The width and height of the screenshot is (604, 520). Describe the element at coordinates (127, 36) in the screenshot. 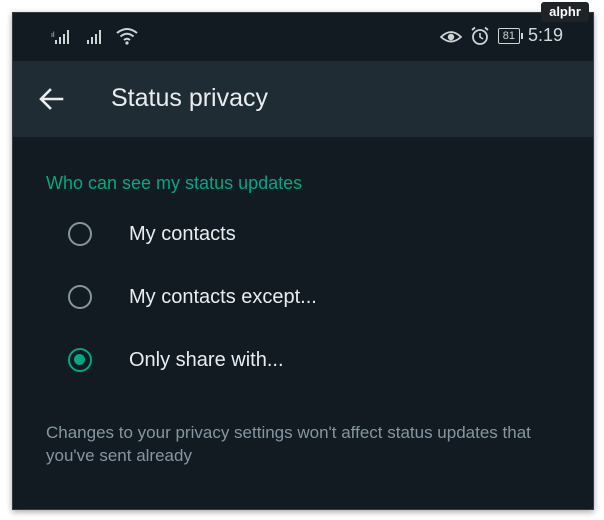

I see `wifi-icon` at that location.